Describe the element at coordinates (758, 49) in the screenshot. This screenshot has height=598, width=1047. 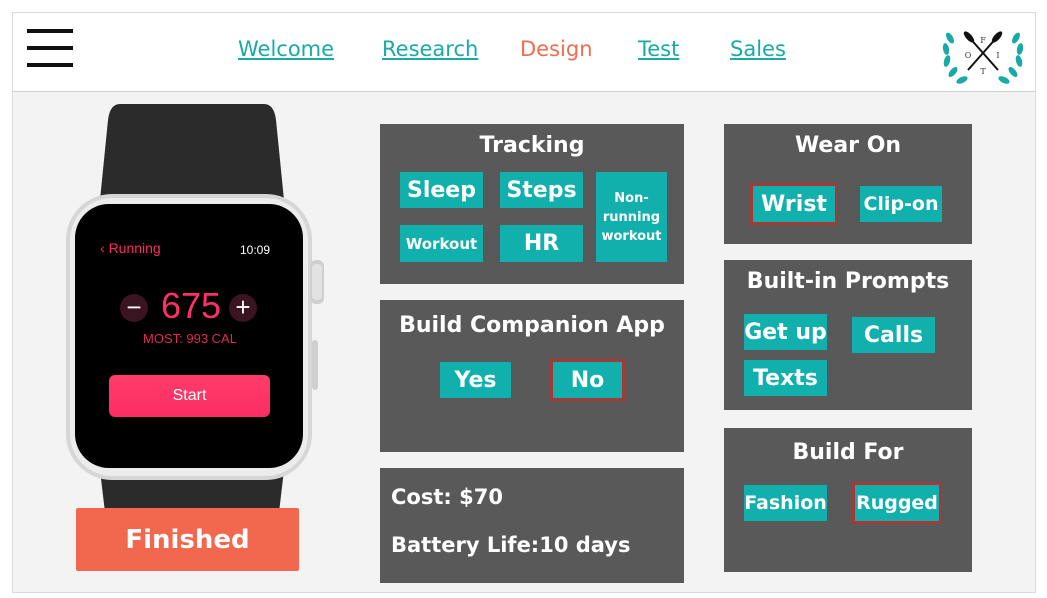
I see `nav-link-sales: Sales` at that location.